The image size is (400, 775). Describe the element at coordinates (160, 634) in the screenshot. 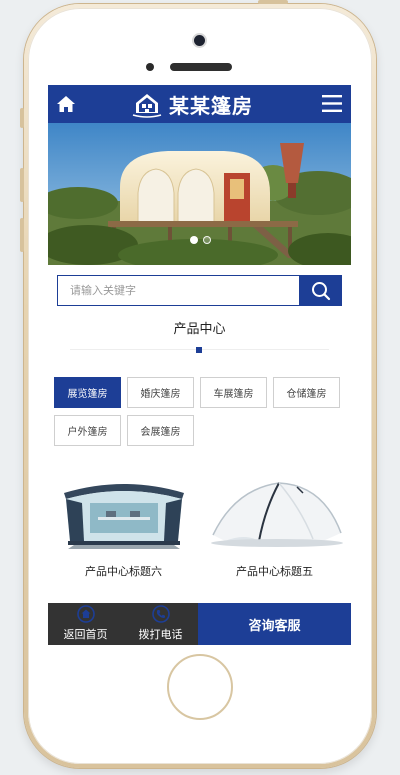

I see `bottom-nav-phone-label: 拨打电话` at that location.